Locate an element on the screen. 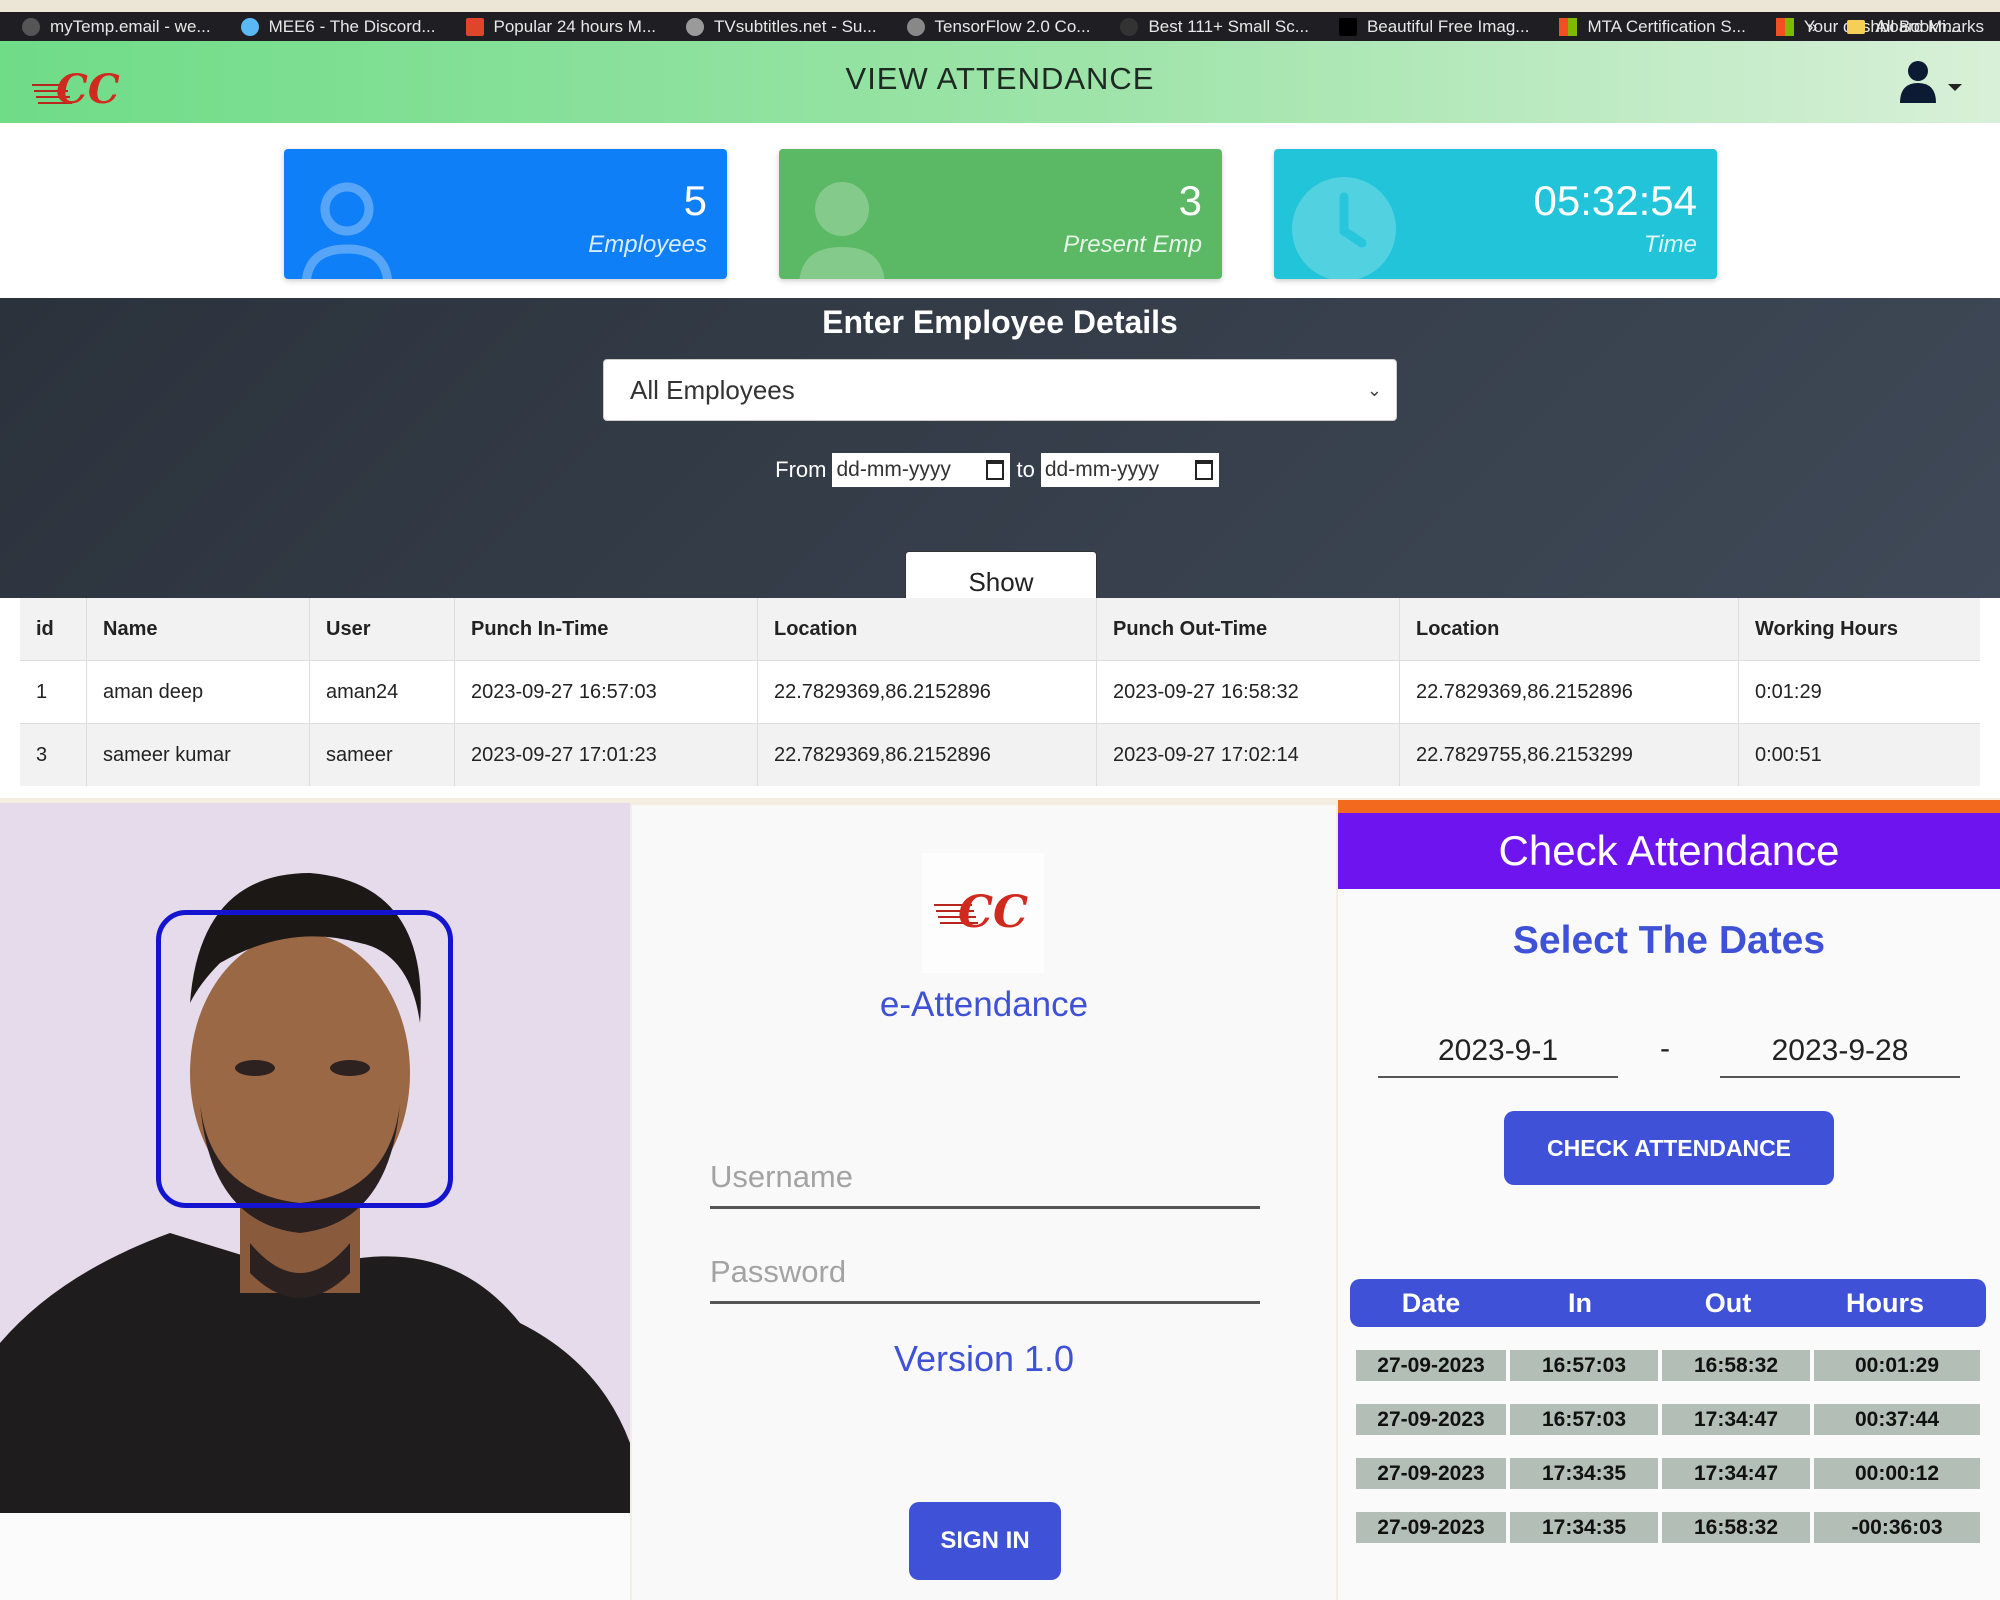  from-date-field: 2023-9-1 is located at coordinates (1498, 1052).